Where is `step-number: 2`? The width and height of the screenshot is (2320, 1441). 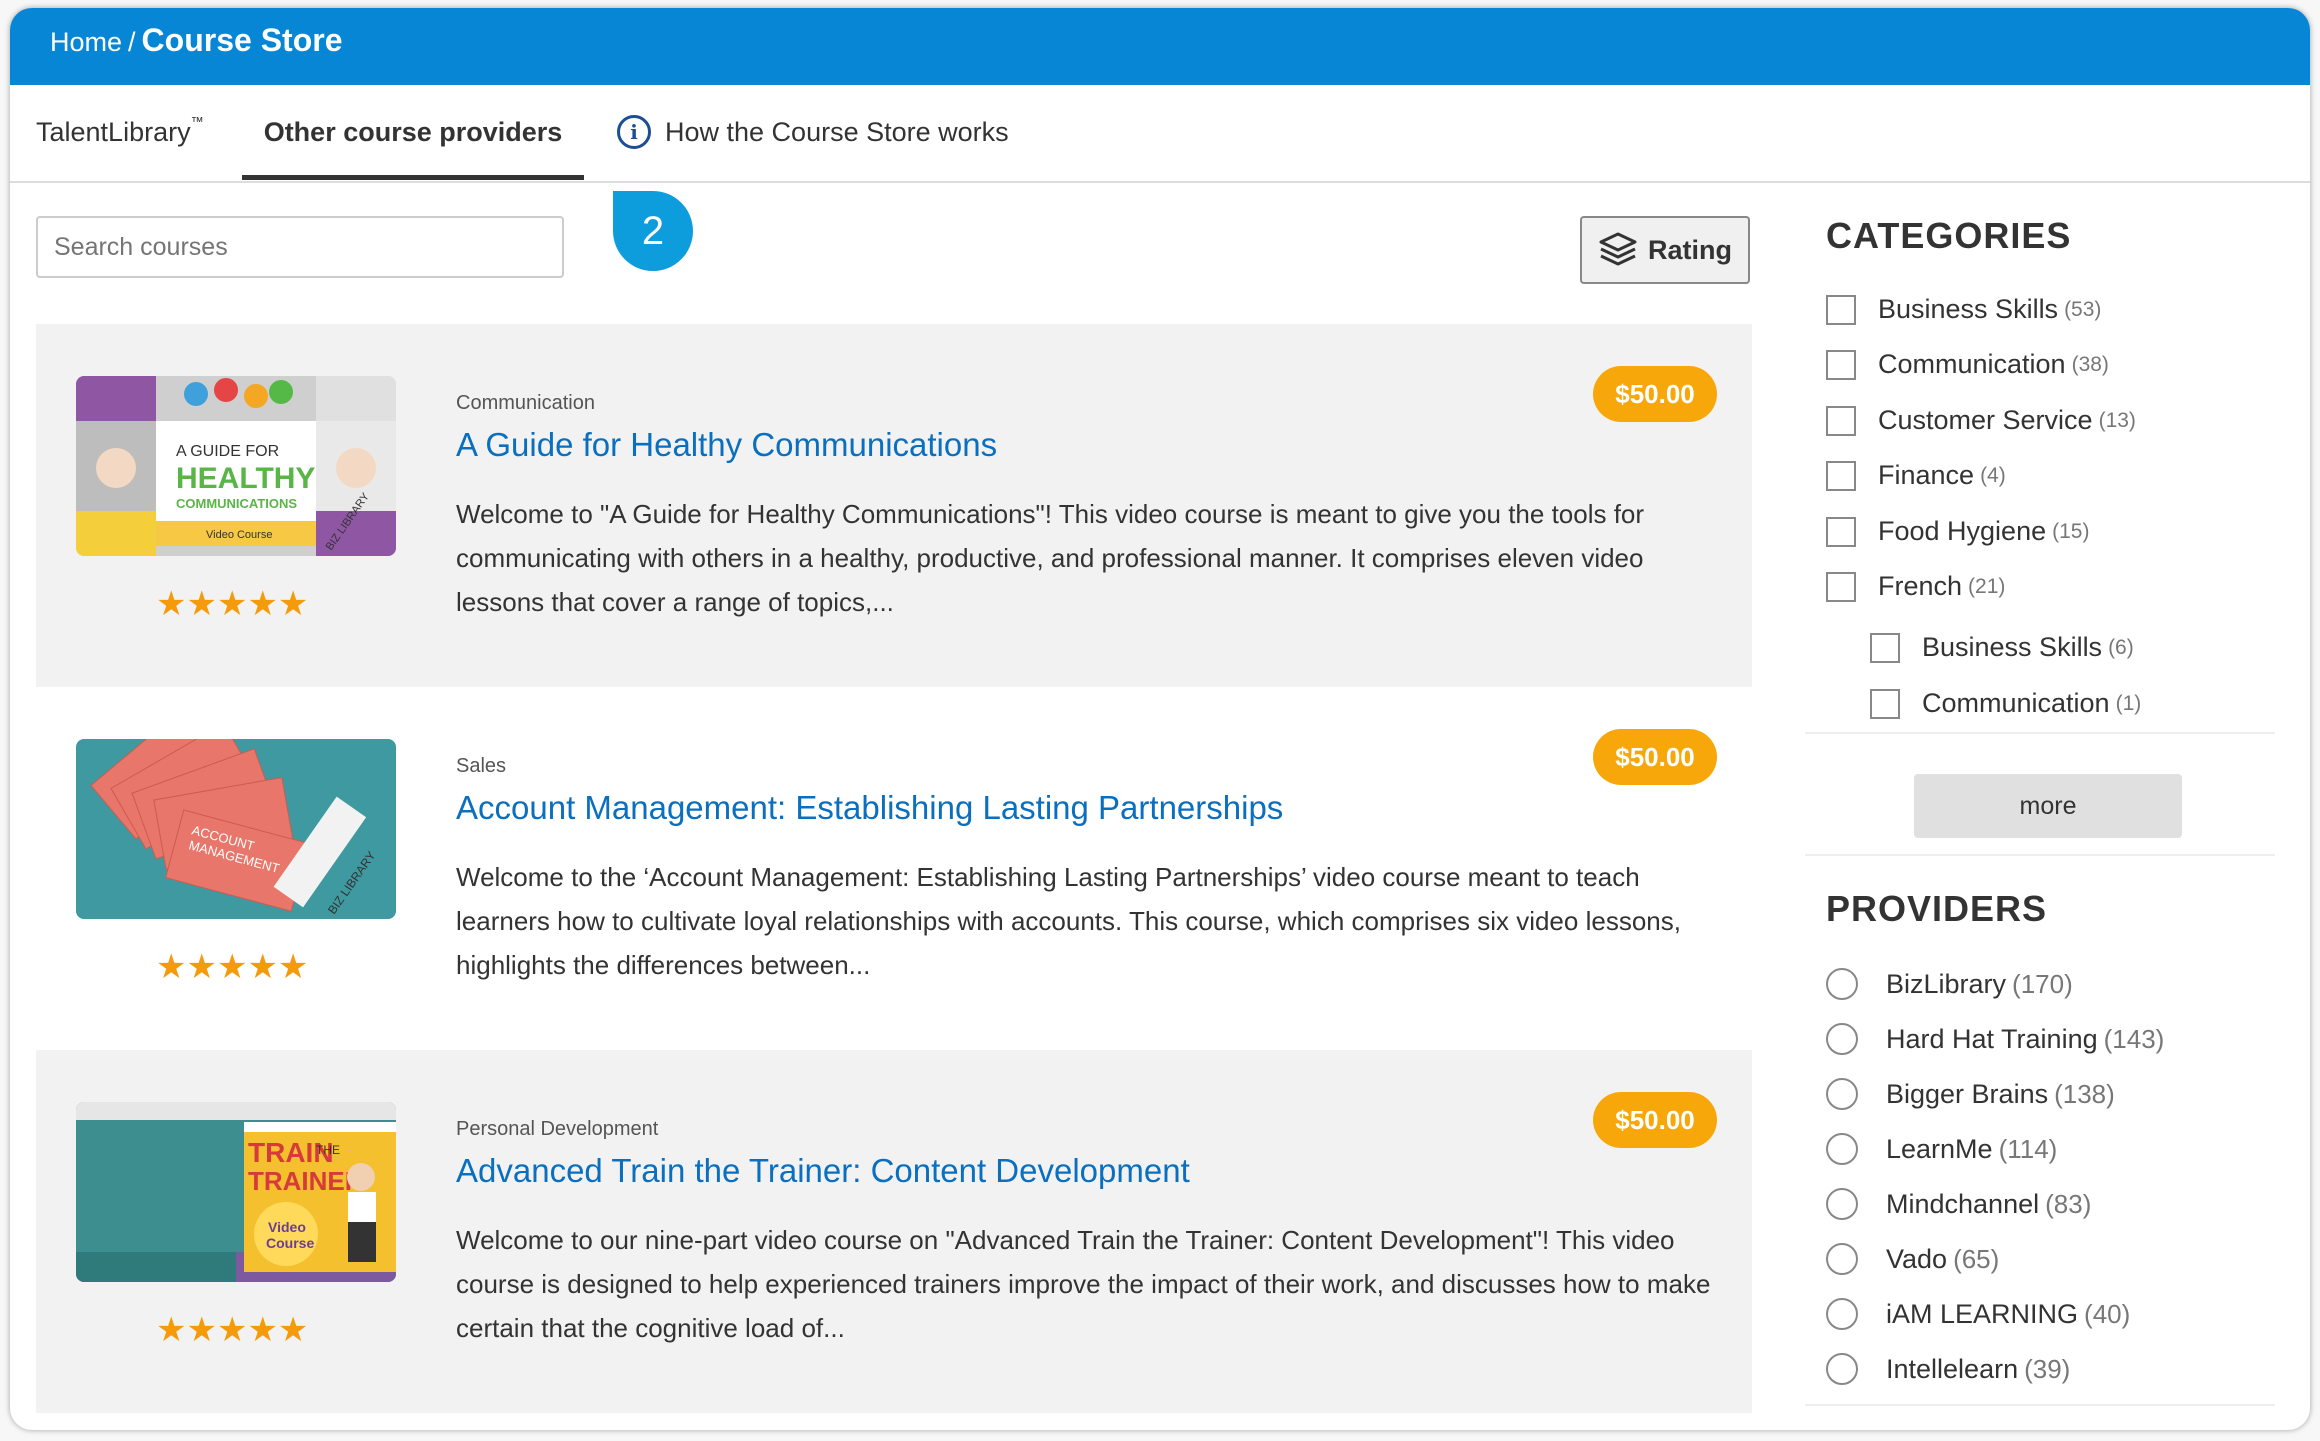 step-number: 2 is located at coordinates (653, 230).